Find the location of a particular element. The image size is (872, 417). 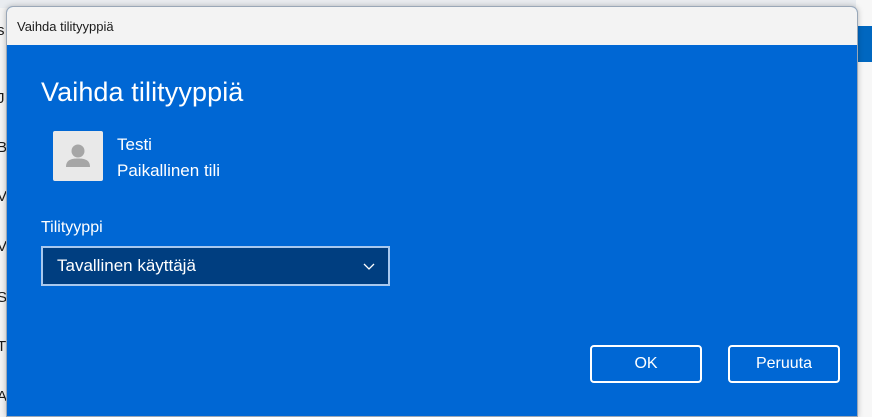

account-type-dropdown: Tavallinen käyttäjä is located at coordinates (215, 266).